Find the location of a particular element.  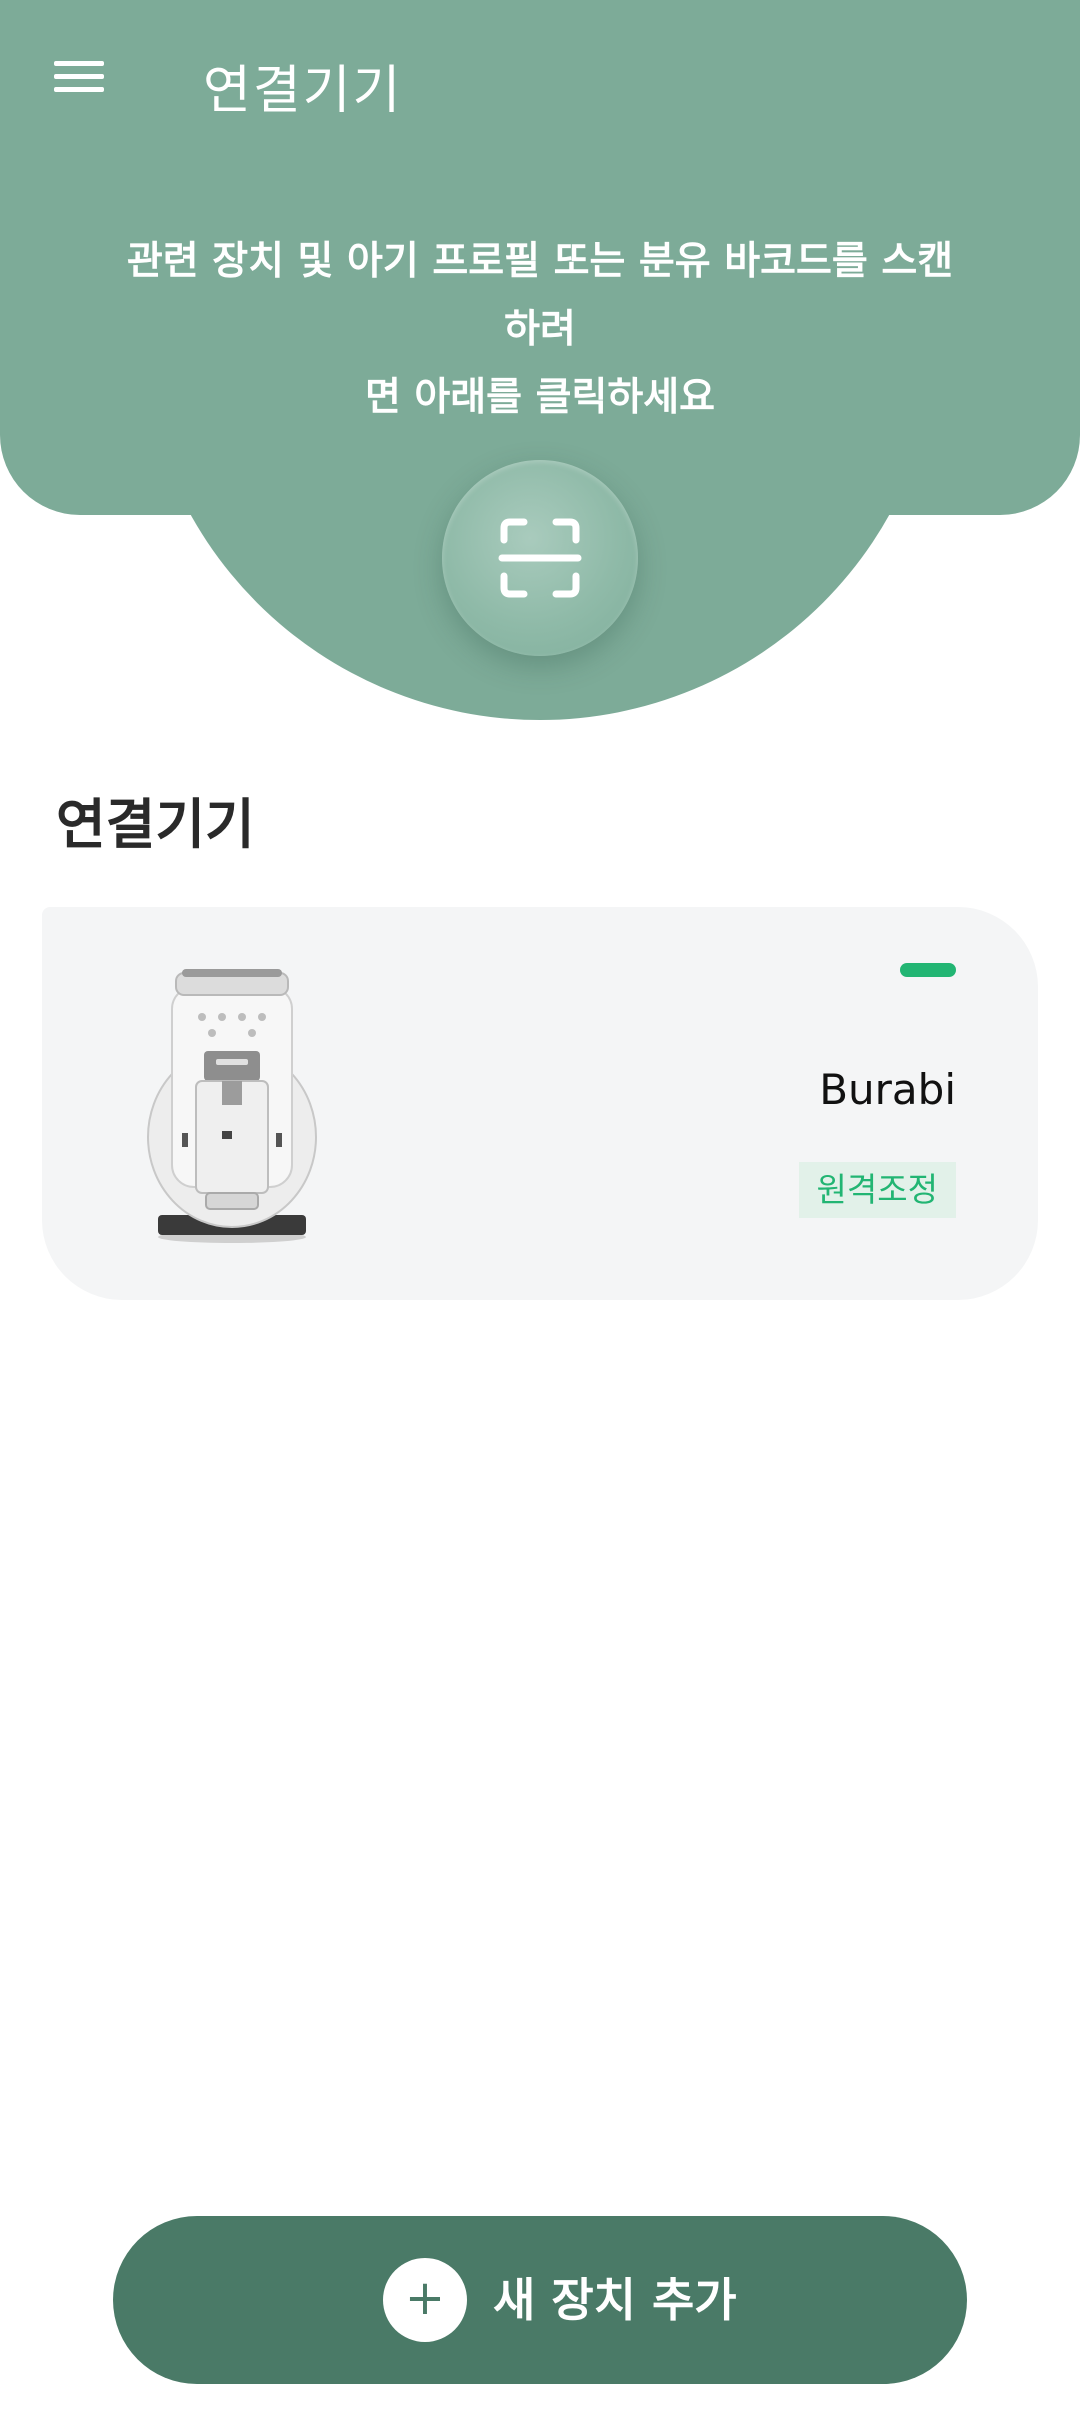

scan-frame-icon is located at coordinates (540, 558).